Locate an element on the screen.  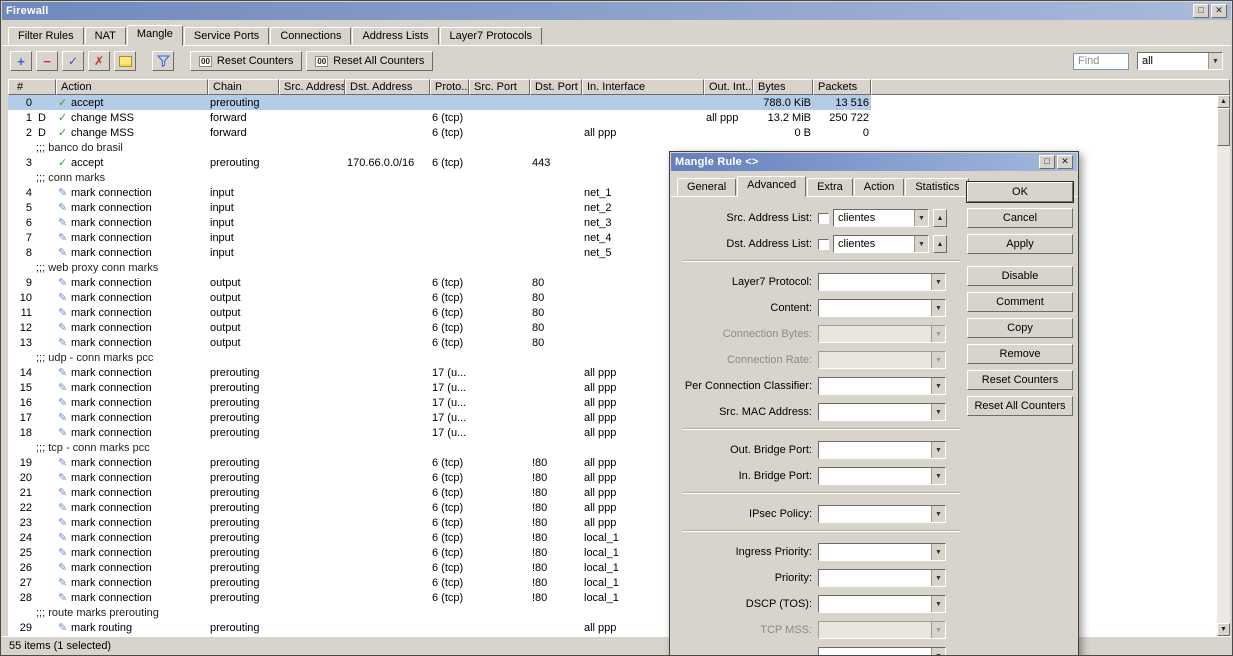
disable-button: ✗ is located at coordinates (99, 61).